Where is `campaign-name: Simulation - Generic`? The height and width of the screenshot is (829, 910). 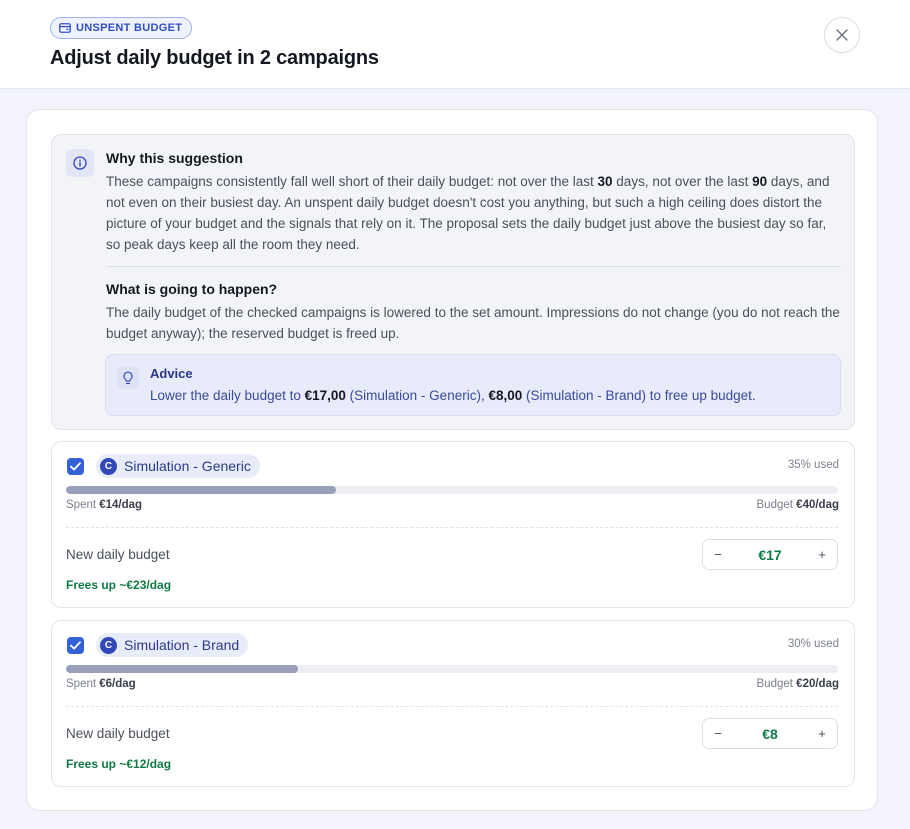
campaign-name: Simulation - Generic is located at coordinates (187, 466).